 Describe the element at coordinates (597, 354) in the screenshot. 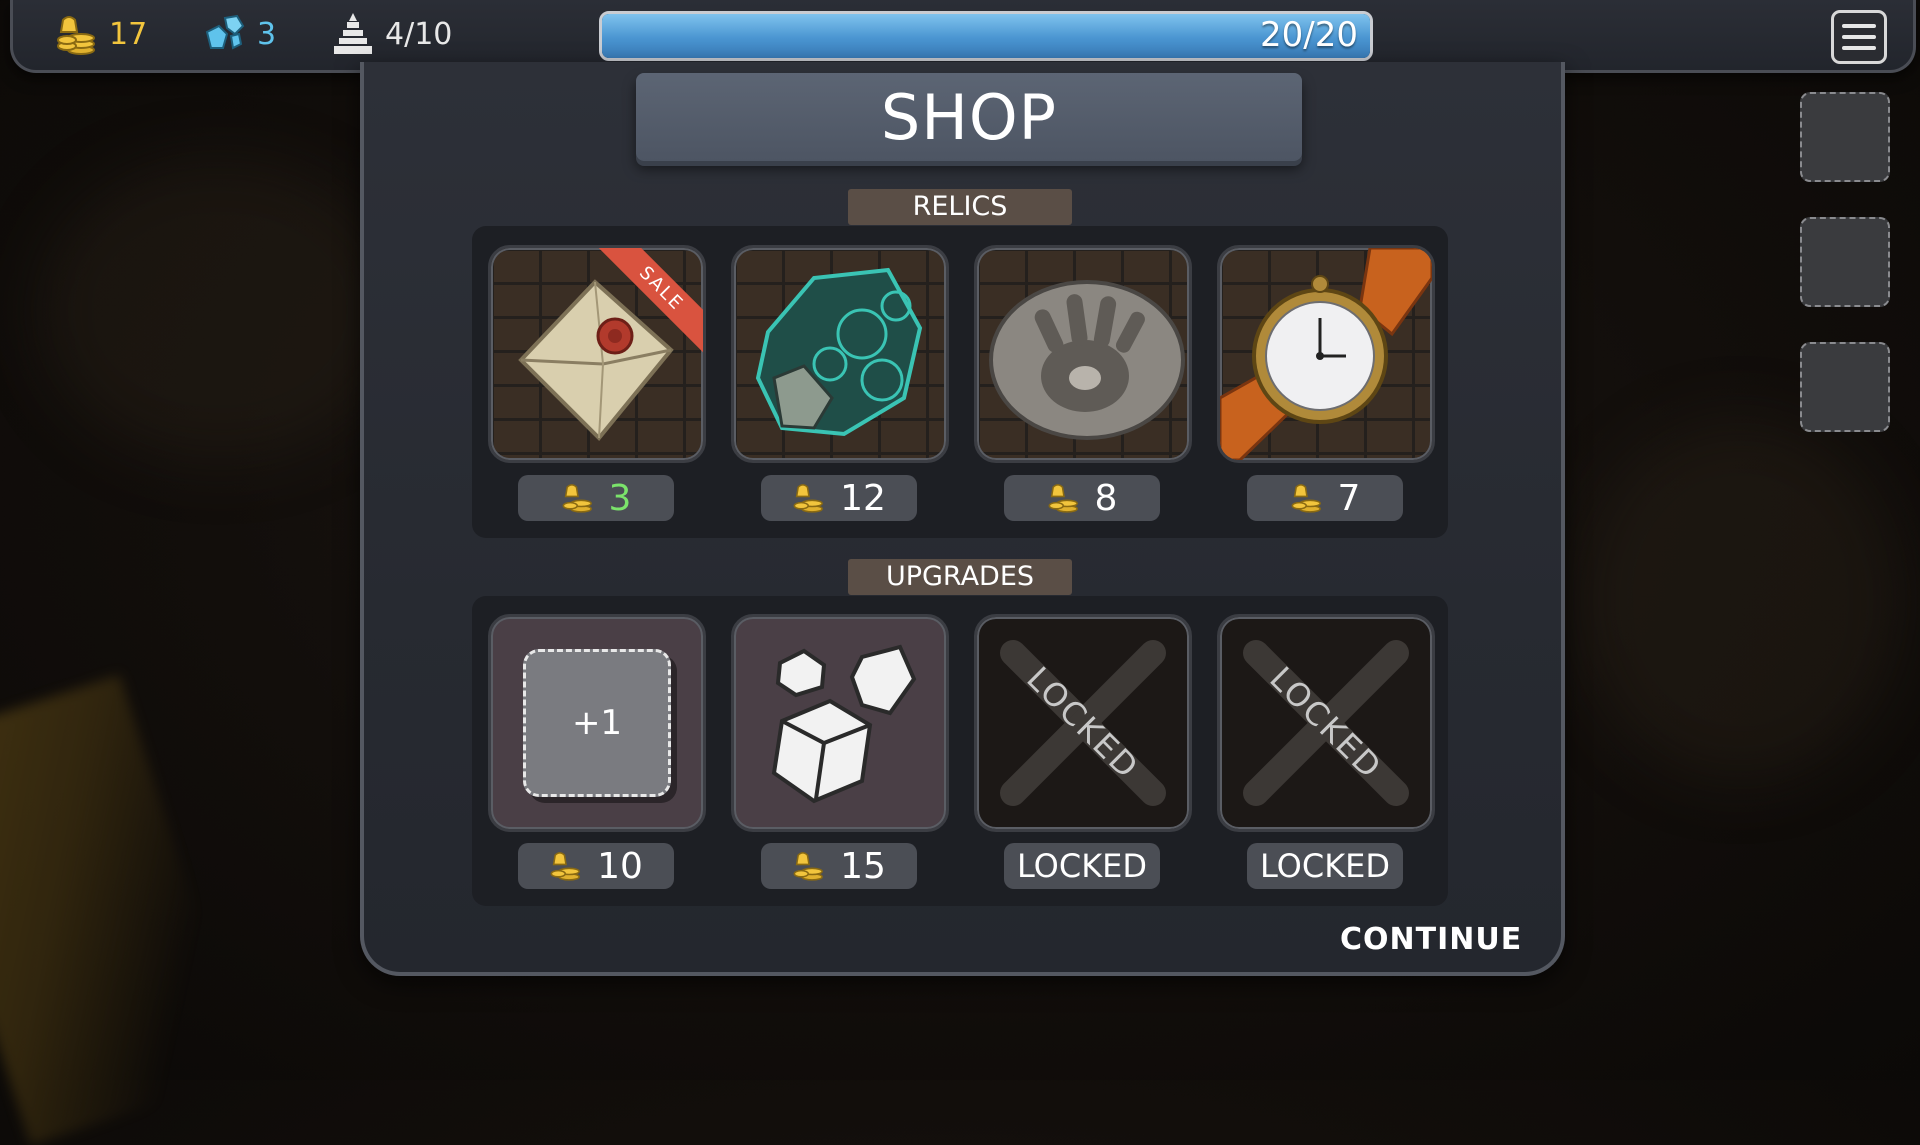

I see `relic-card-envelope: SALE` at that location.